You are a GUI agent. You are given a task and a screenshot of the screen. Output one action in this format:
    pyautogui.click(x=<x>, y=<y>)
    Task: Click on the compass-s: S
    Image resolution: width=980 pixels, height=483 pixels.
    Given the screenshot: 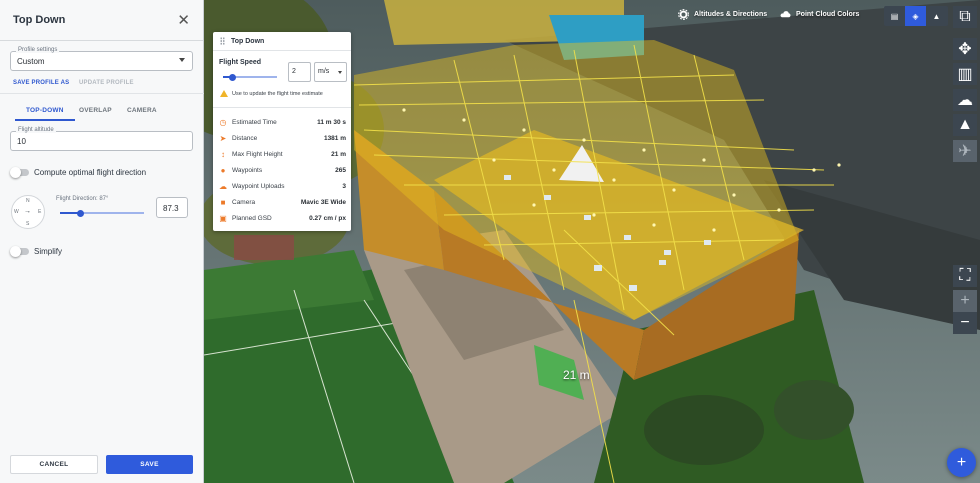 What is the action you would take?
    pyautogui.click(x=28, y=224)
    